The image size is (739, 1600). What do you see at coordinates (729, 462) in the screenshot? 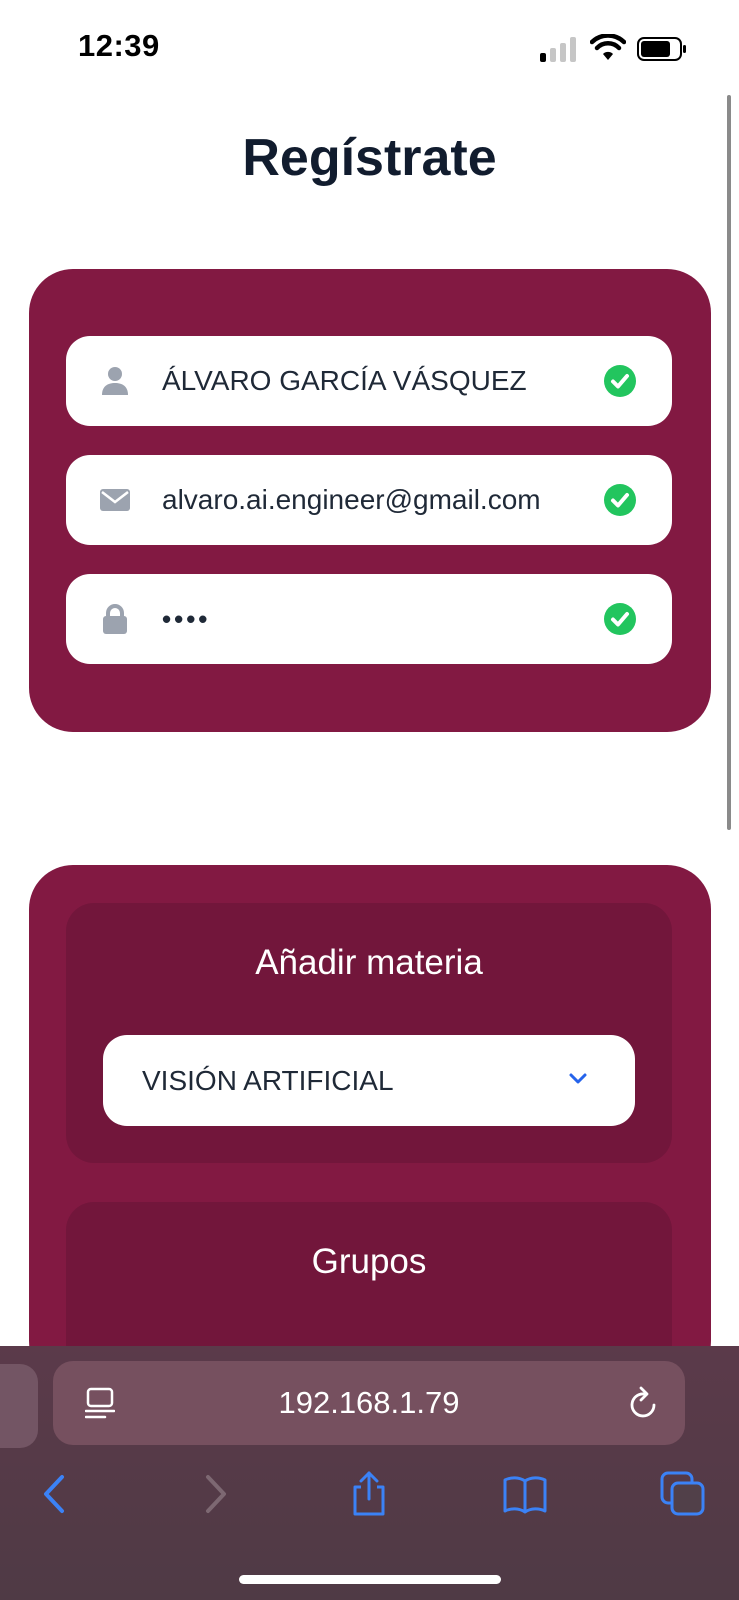
I see `page-scrollbar` at bounding box center [729, 462].